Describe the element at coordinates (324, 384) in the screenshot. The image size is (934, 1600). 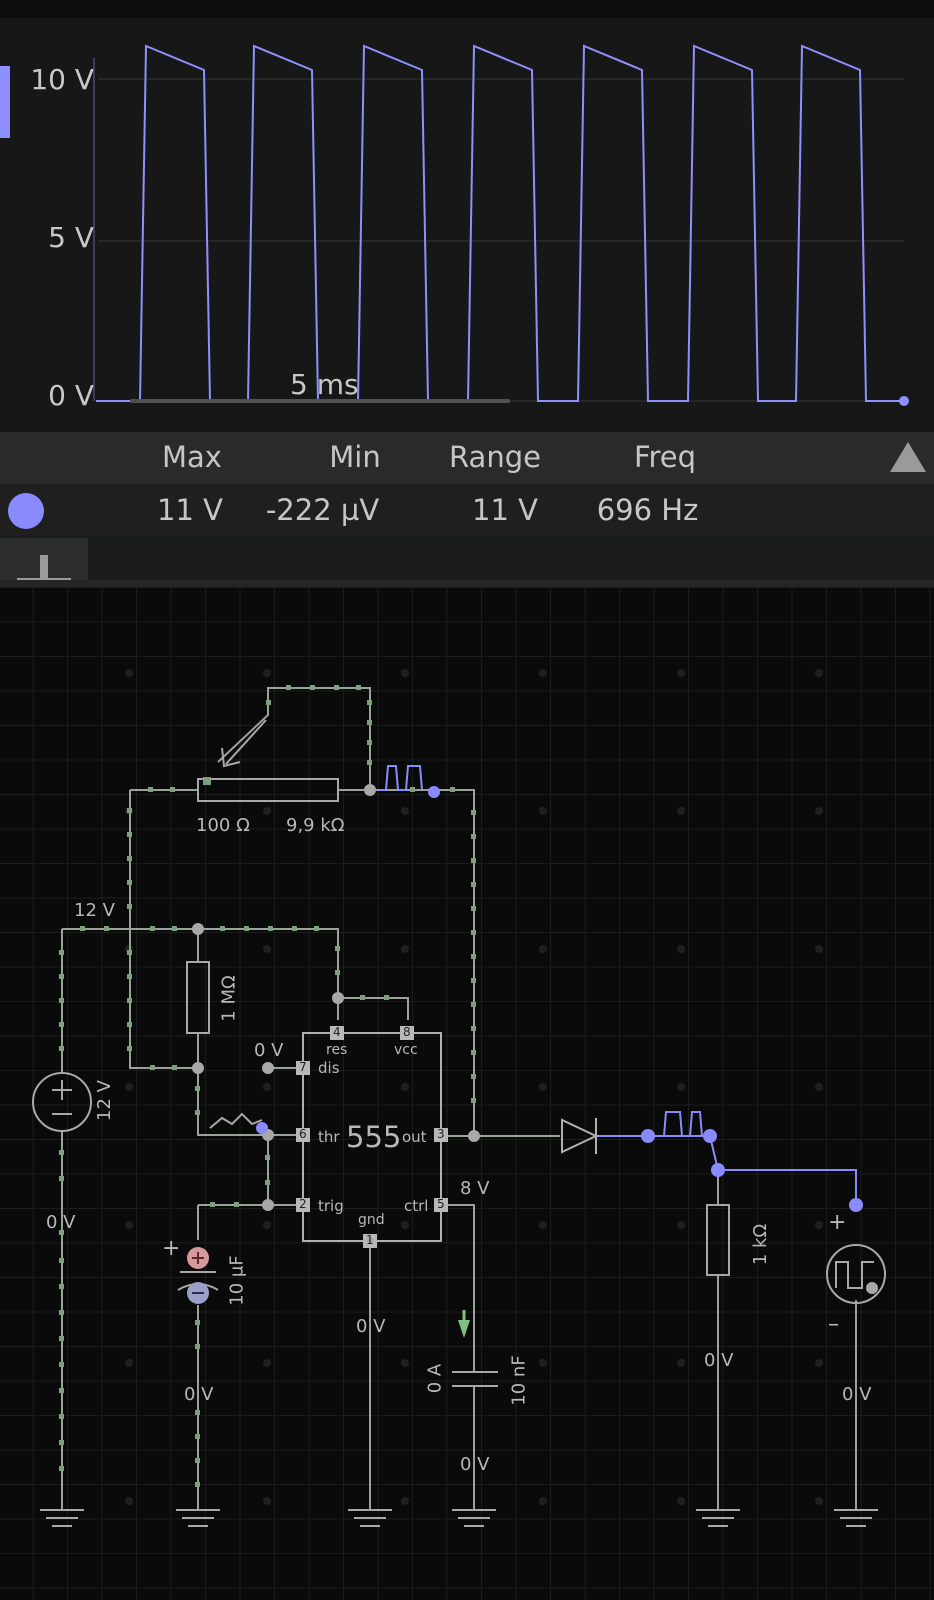
I see `timebase-label: 5 ms` at that location.